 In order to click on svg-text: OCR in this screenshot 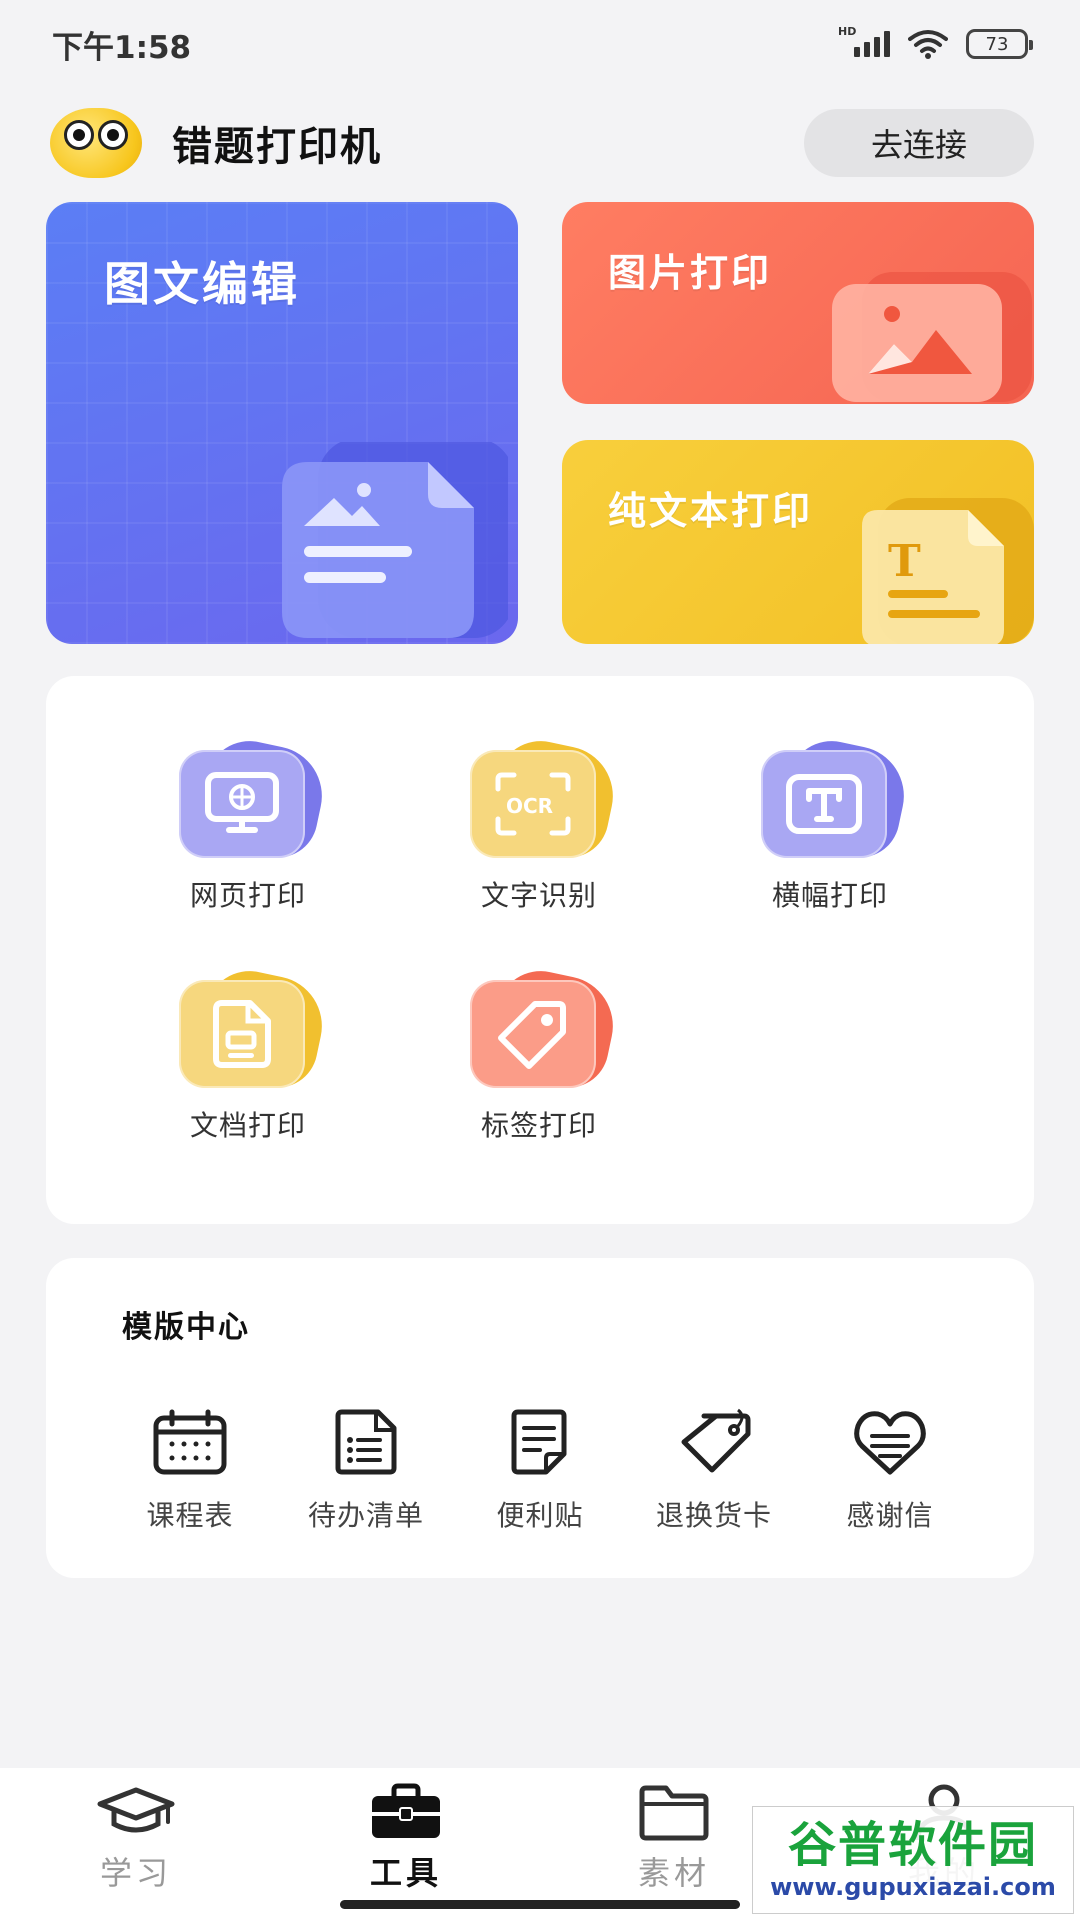, I will do `click(529, 806)`.